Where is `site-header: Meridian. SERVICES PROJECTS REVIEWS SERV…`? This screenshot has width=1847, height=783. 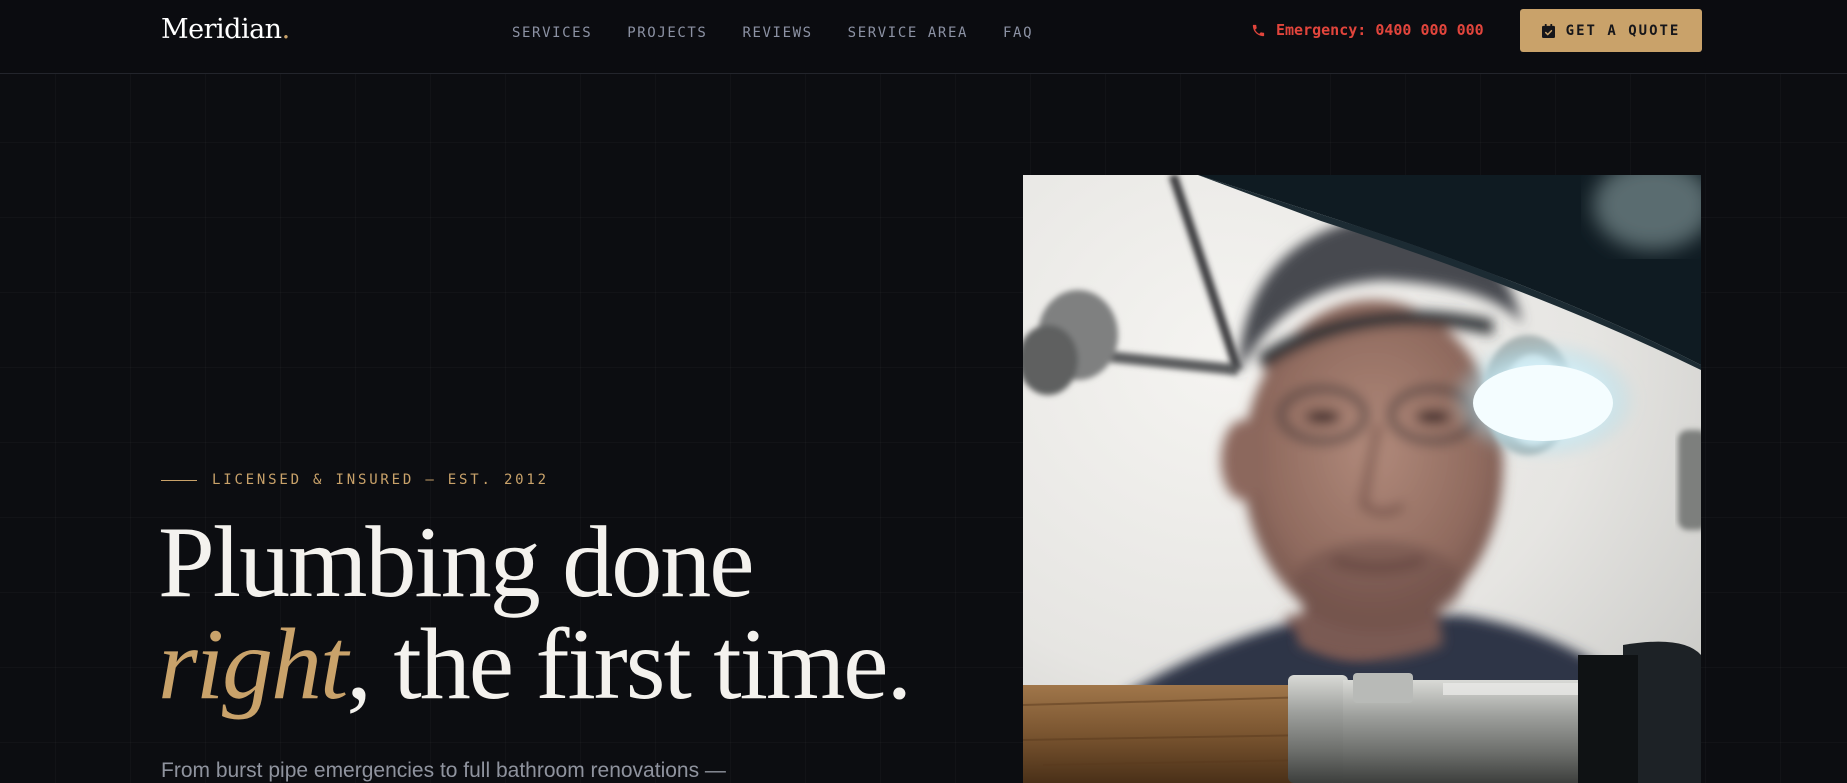 site-header: Meridian. SERVICES PROJECTS REVIEWS SERV… is located at coordinates (923, 37).